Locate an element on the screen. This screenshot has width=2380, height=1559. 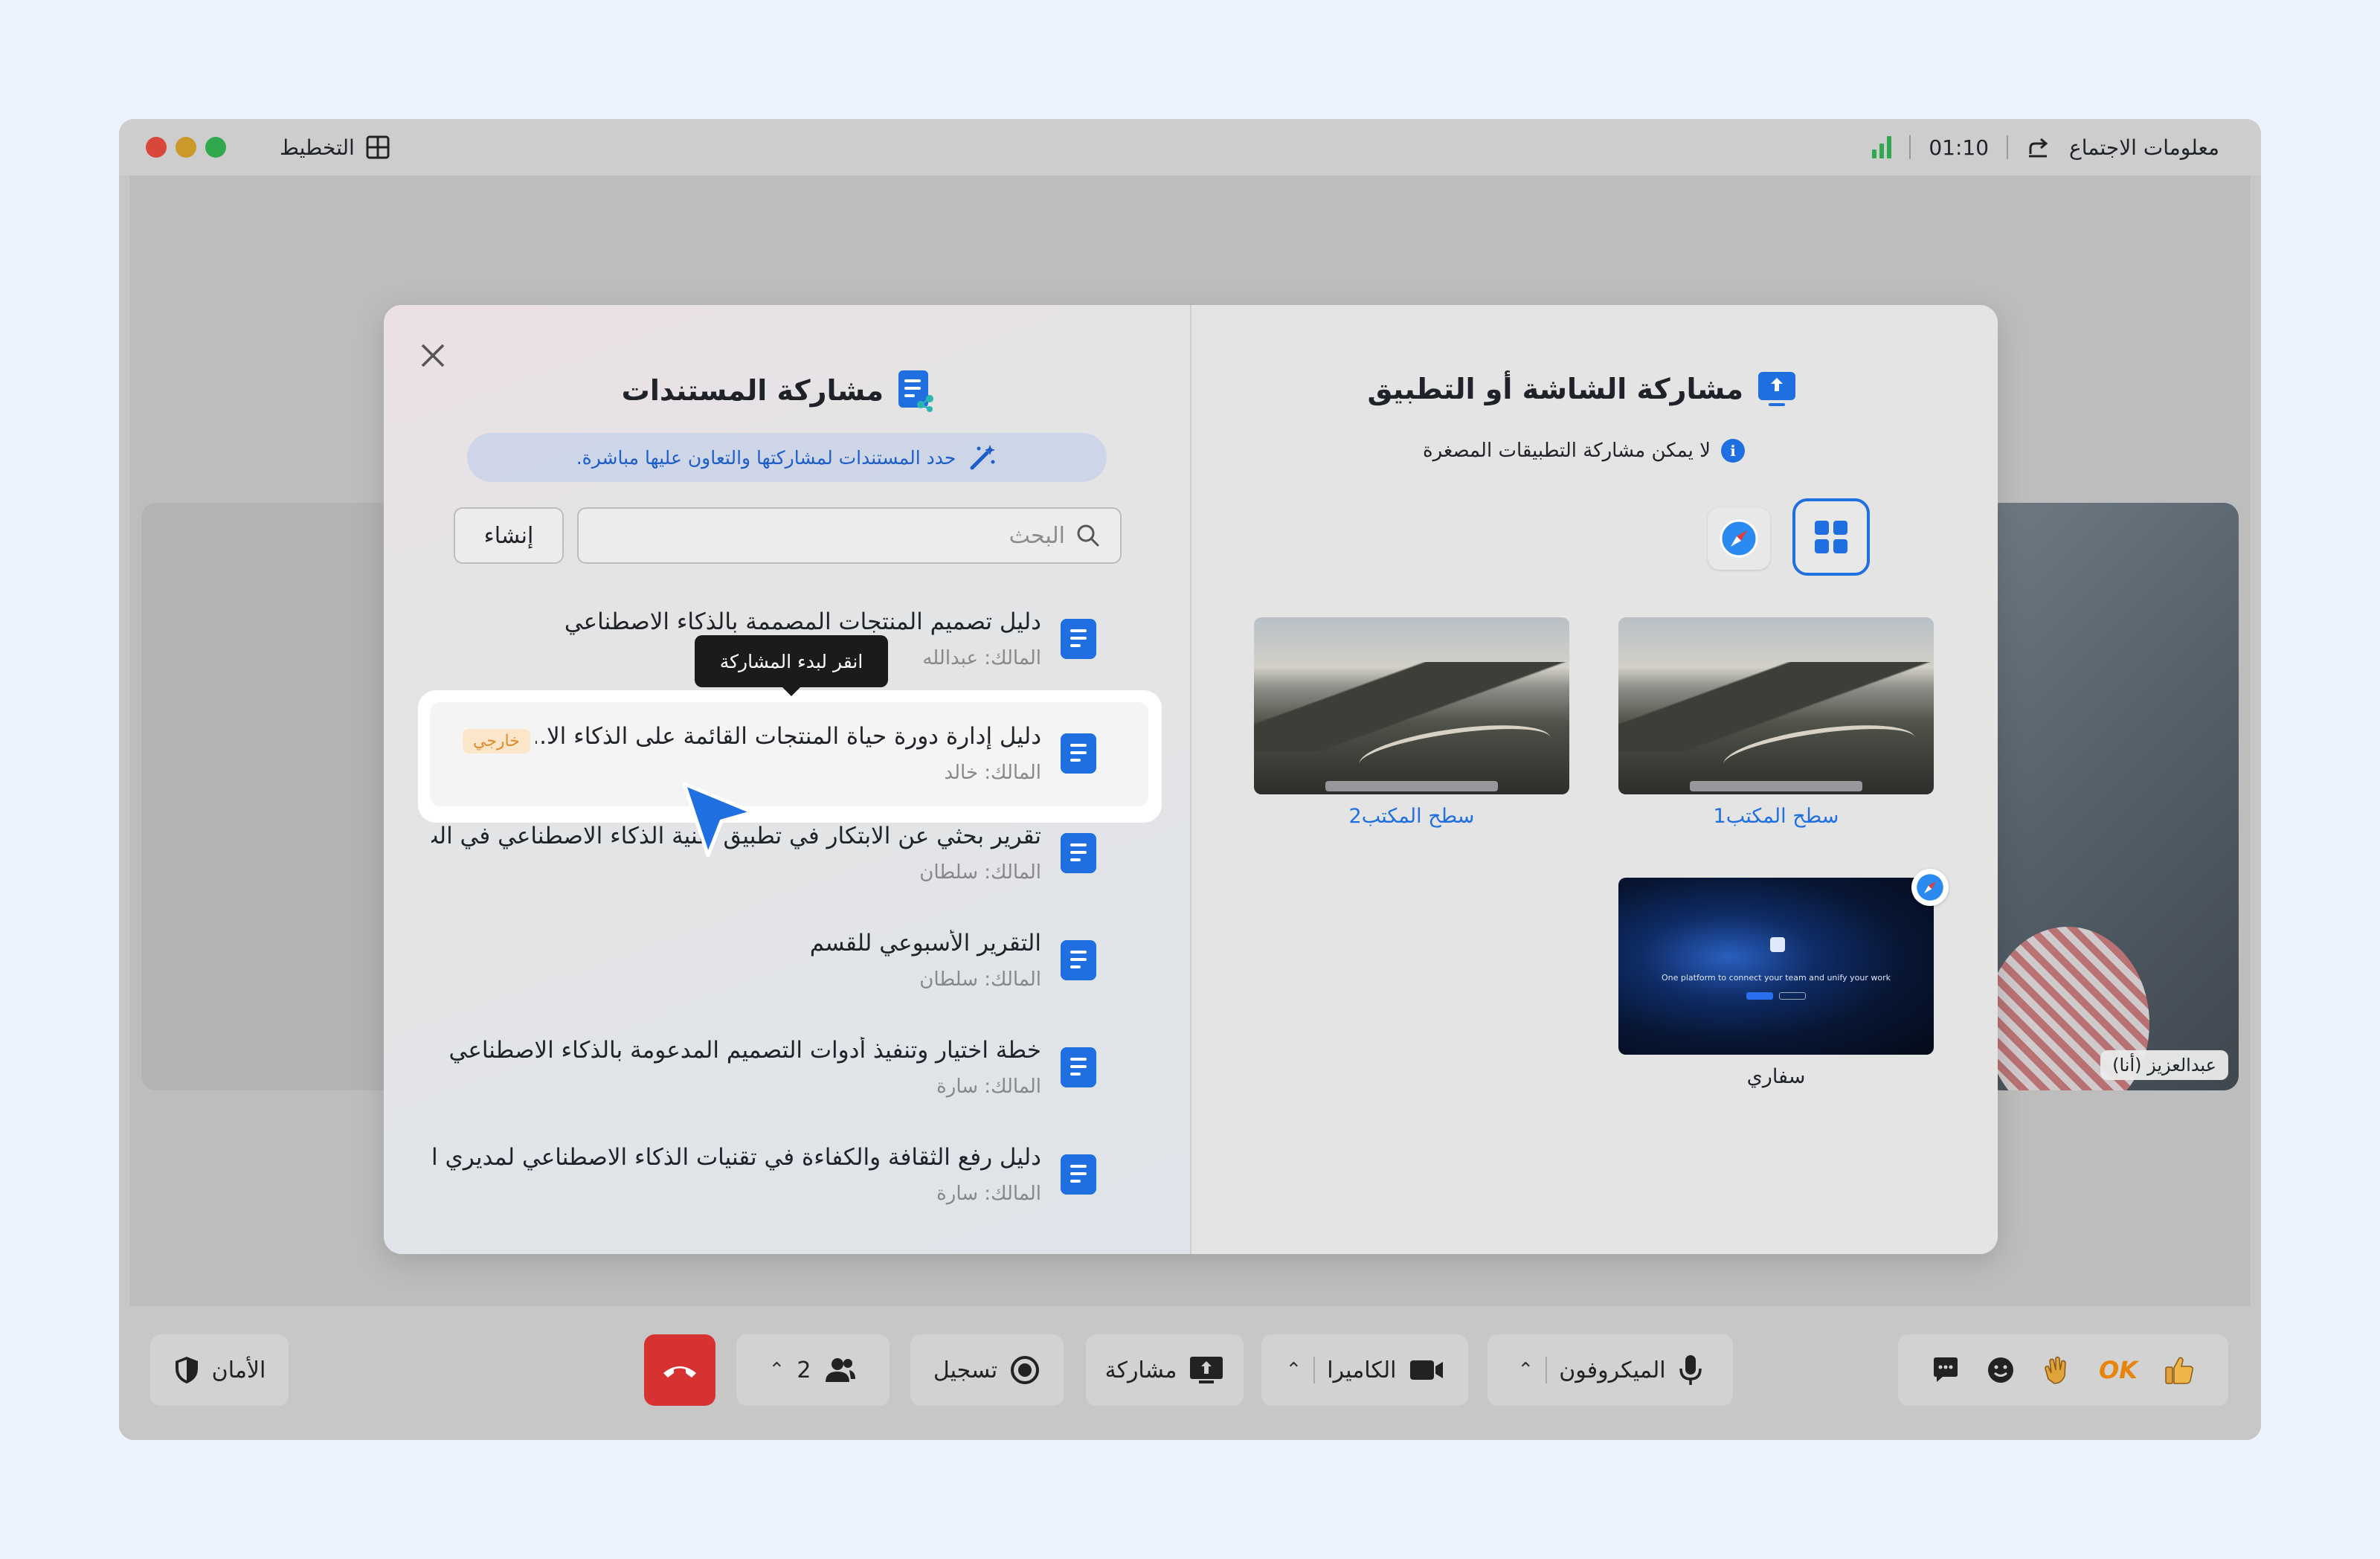
screen-share-title-text: مشاركة الشاشة أو التطبيق is located at coordinates (1555, 389).